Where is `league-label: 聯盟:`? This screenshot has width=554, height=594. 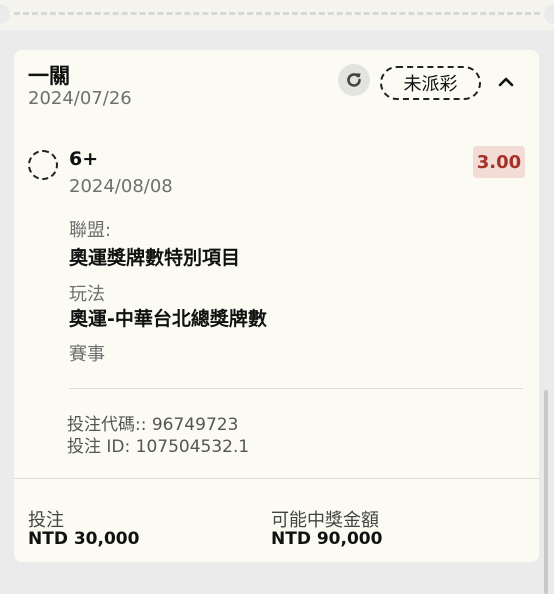 league-label: 聯盟: is located at coordinates (90, 230).